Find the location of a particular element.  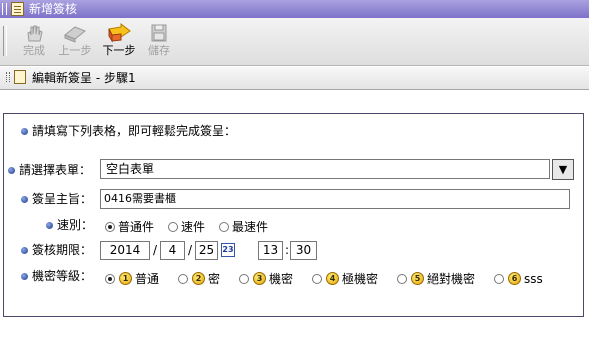

secrecy-option-label: 絕對機密 is located at coordinates (451, 278).